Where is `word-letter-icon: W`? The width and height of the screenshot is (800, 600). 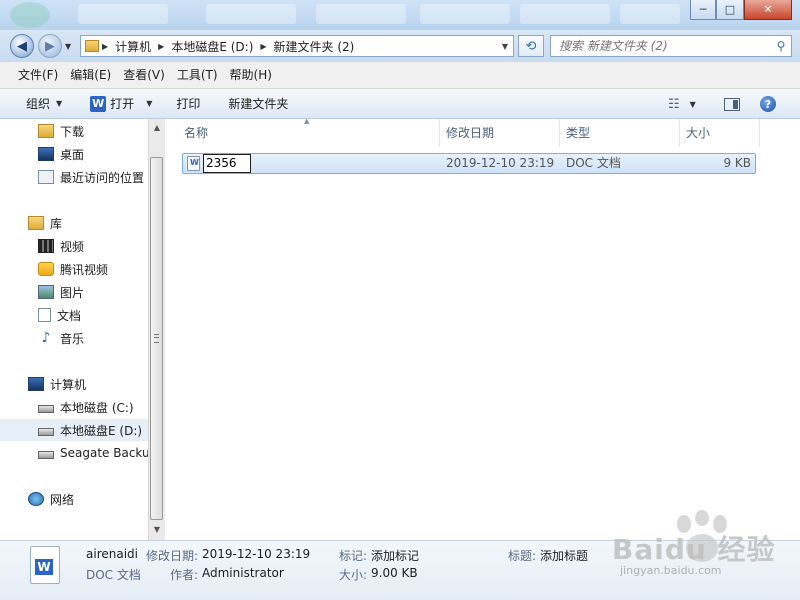 word-letter-icon: W is located at coordinates (44, 567).